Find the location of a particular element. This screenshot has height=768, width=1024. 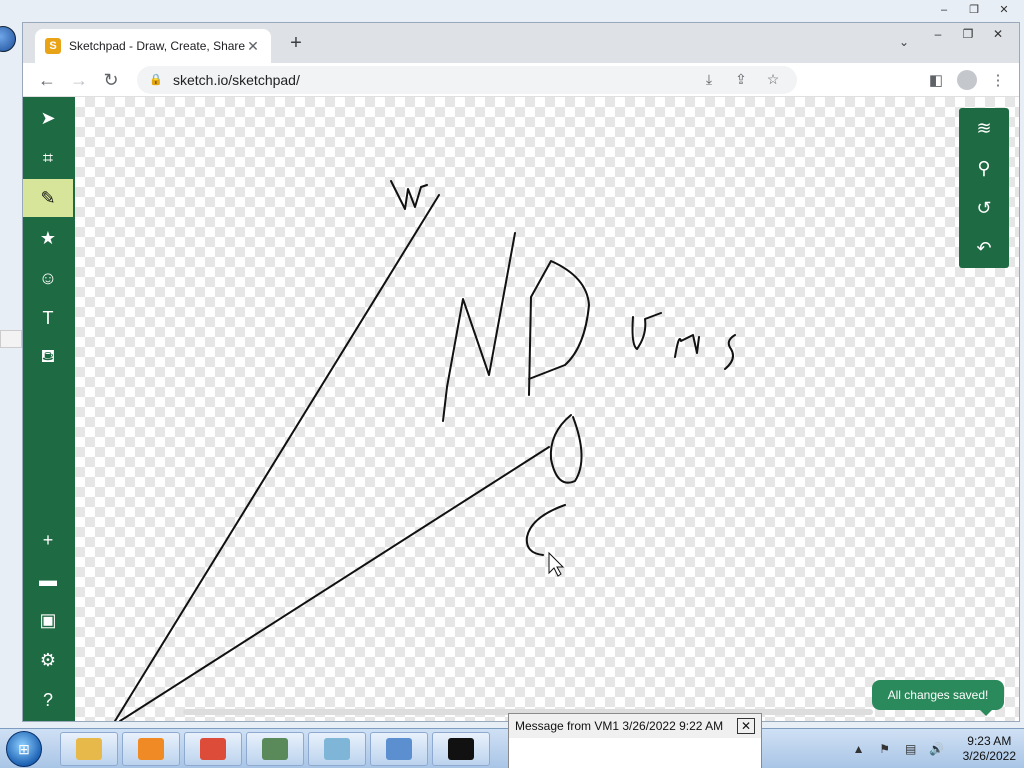

plus-icon: + is located at coordinates (48, 539).